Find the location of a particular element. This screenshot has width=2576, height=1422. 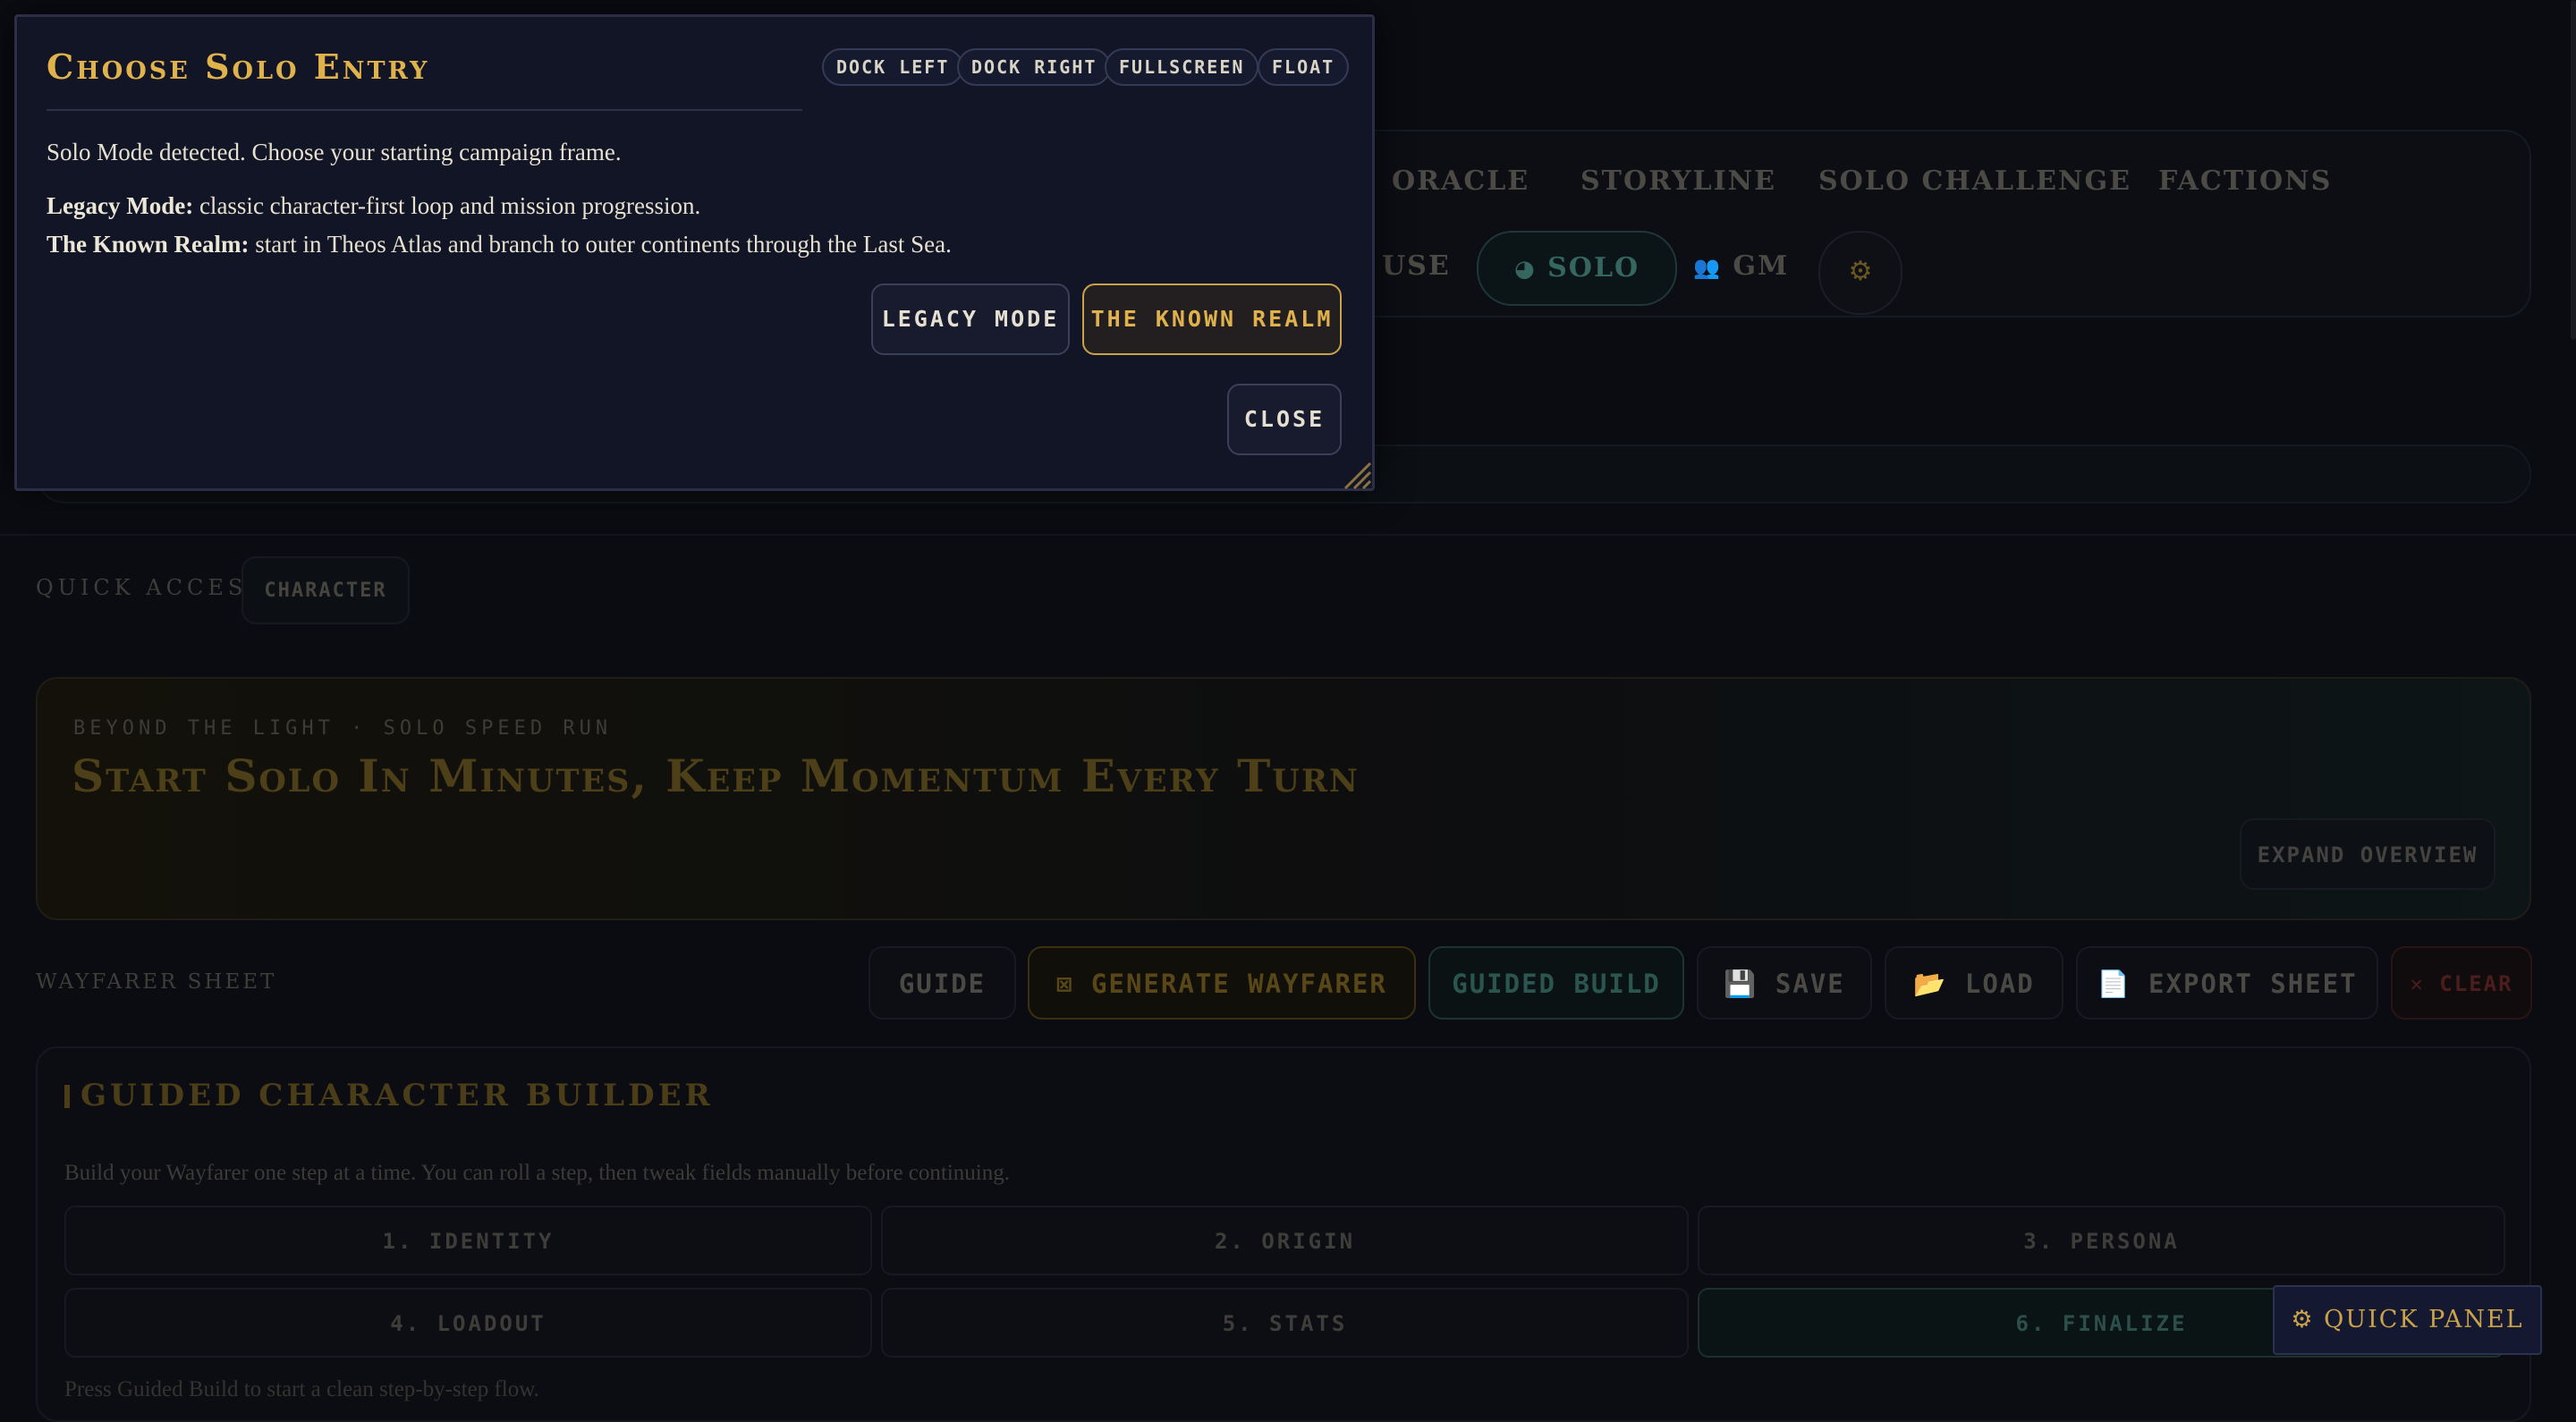

mode-gm-label: GM is located at coordinates (1761, 266).